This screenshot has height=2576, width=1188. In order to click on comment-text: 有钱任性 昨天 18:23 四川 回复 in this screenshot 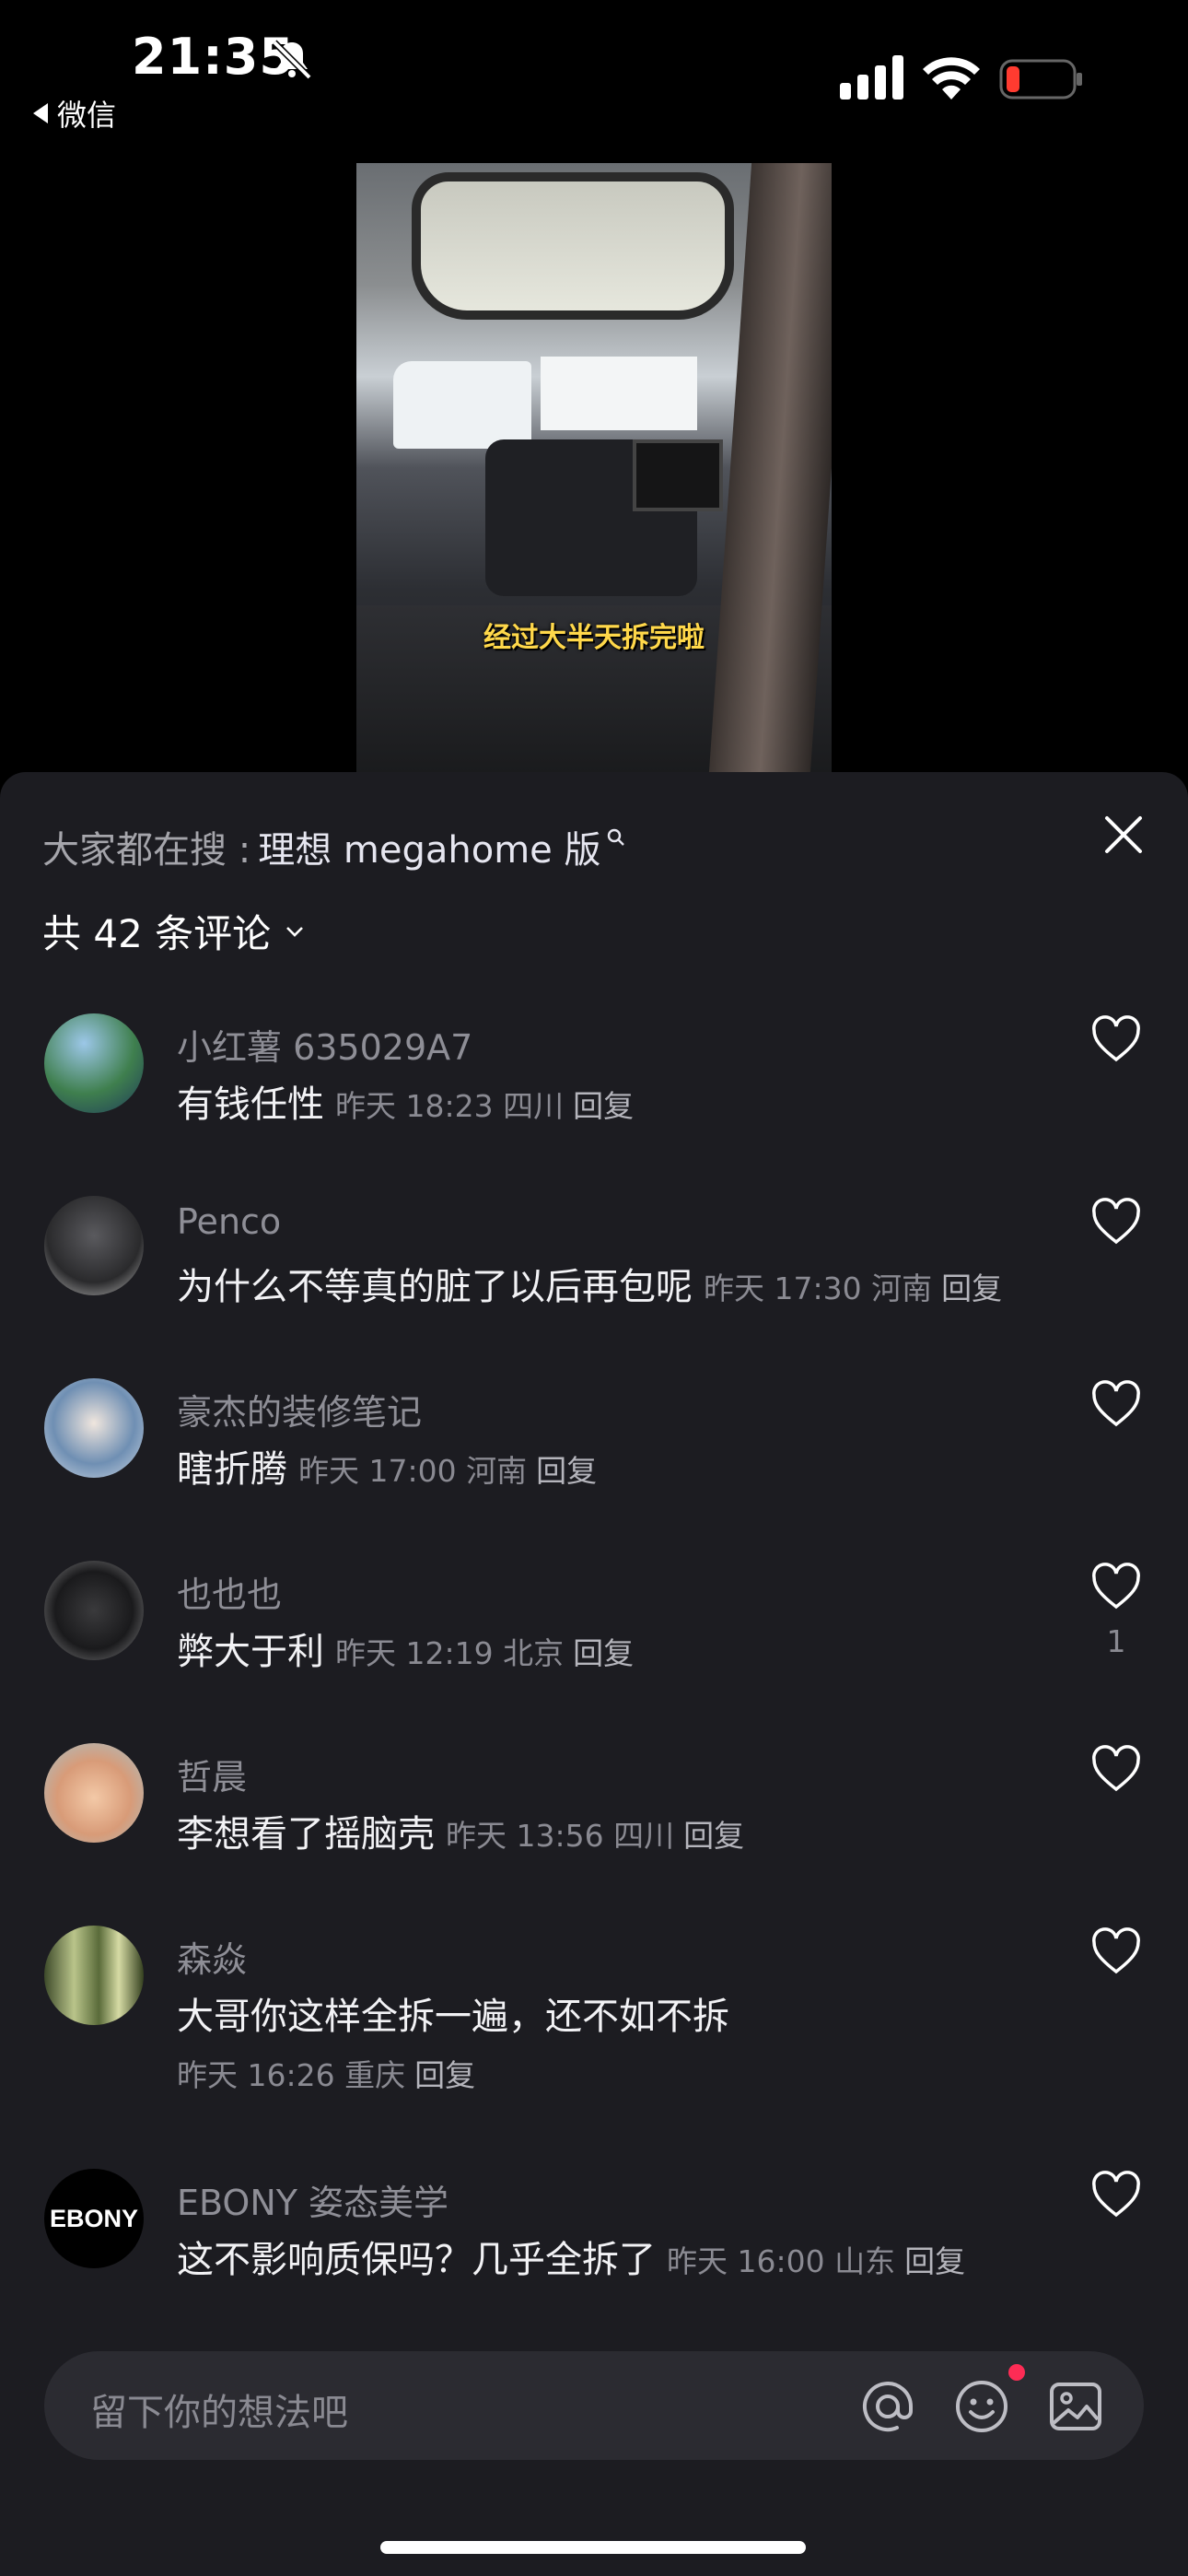, I will do `click(405, 1101)`.